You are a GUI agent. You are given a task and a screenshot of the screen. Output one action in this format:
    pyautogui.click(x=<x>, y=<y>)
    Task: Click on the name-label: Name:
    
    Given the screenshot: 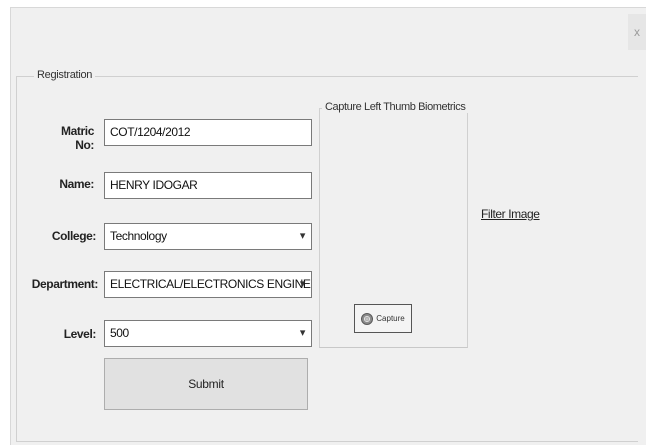 What is the action you would take?
    pyautogui.click(x=76, y=184)
    